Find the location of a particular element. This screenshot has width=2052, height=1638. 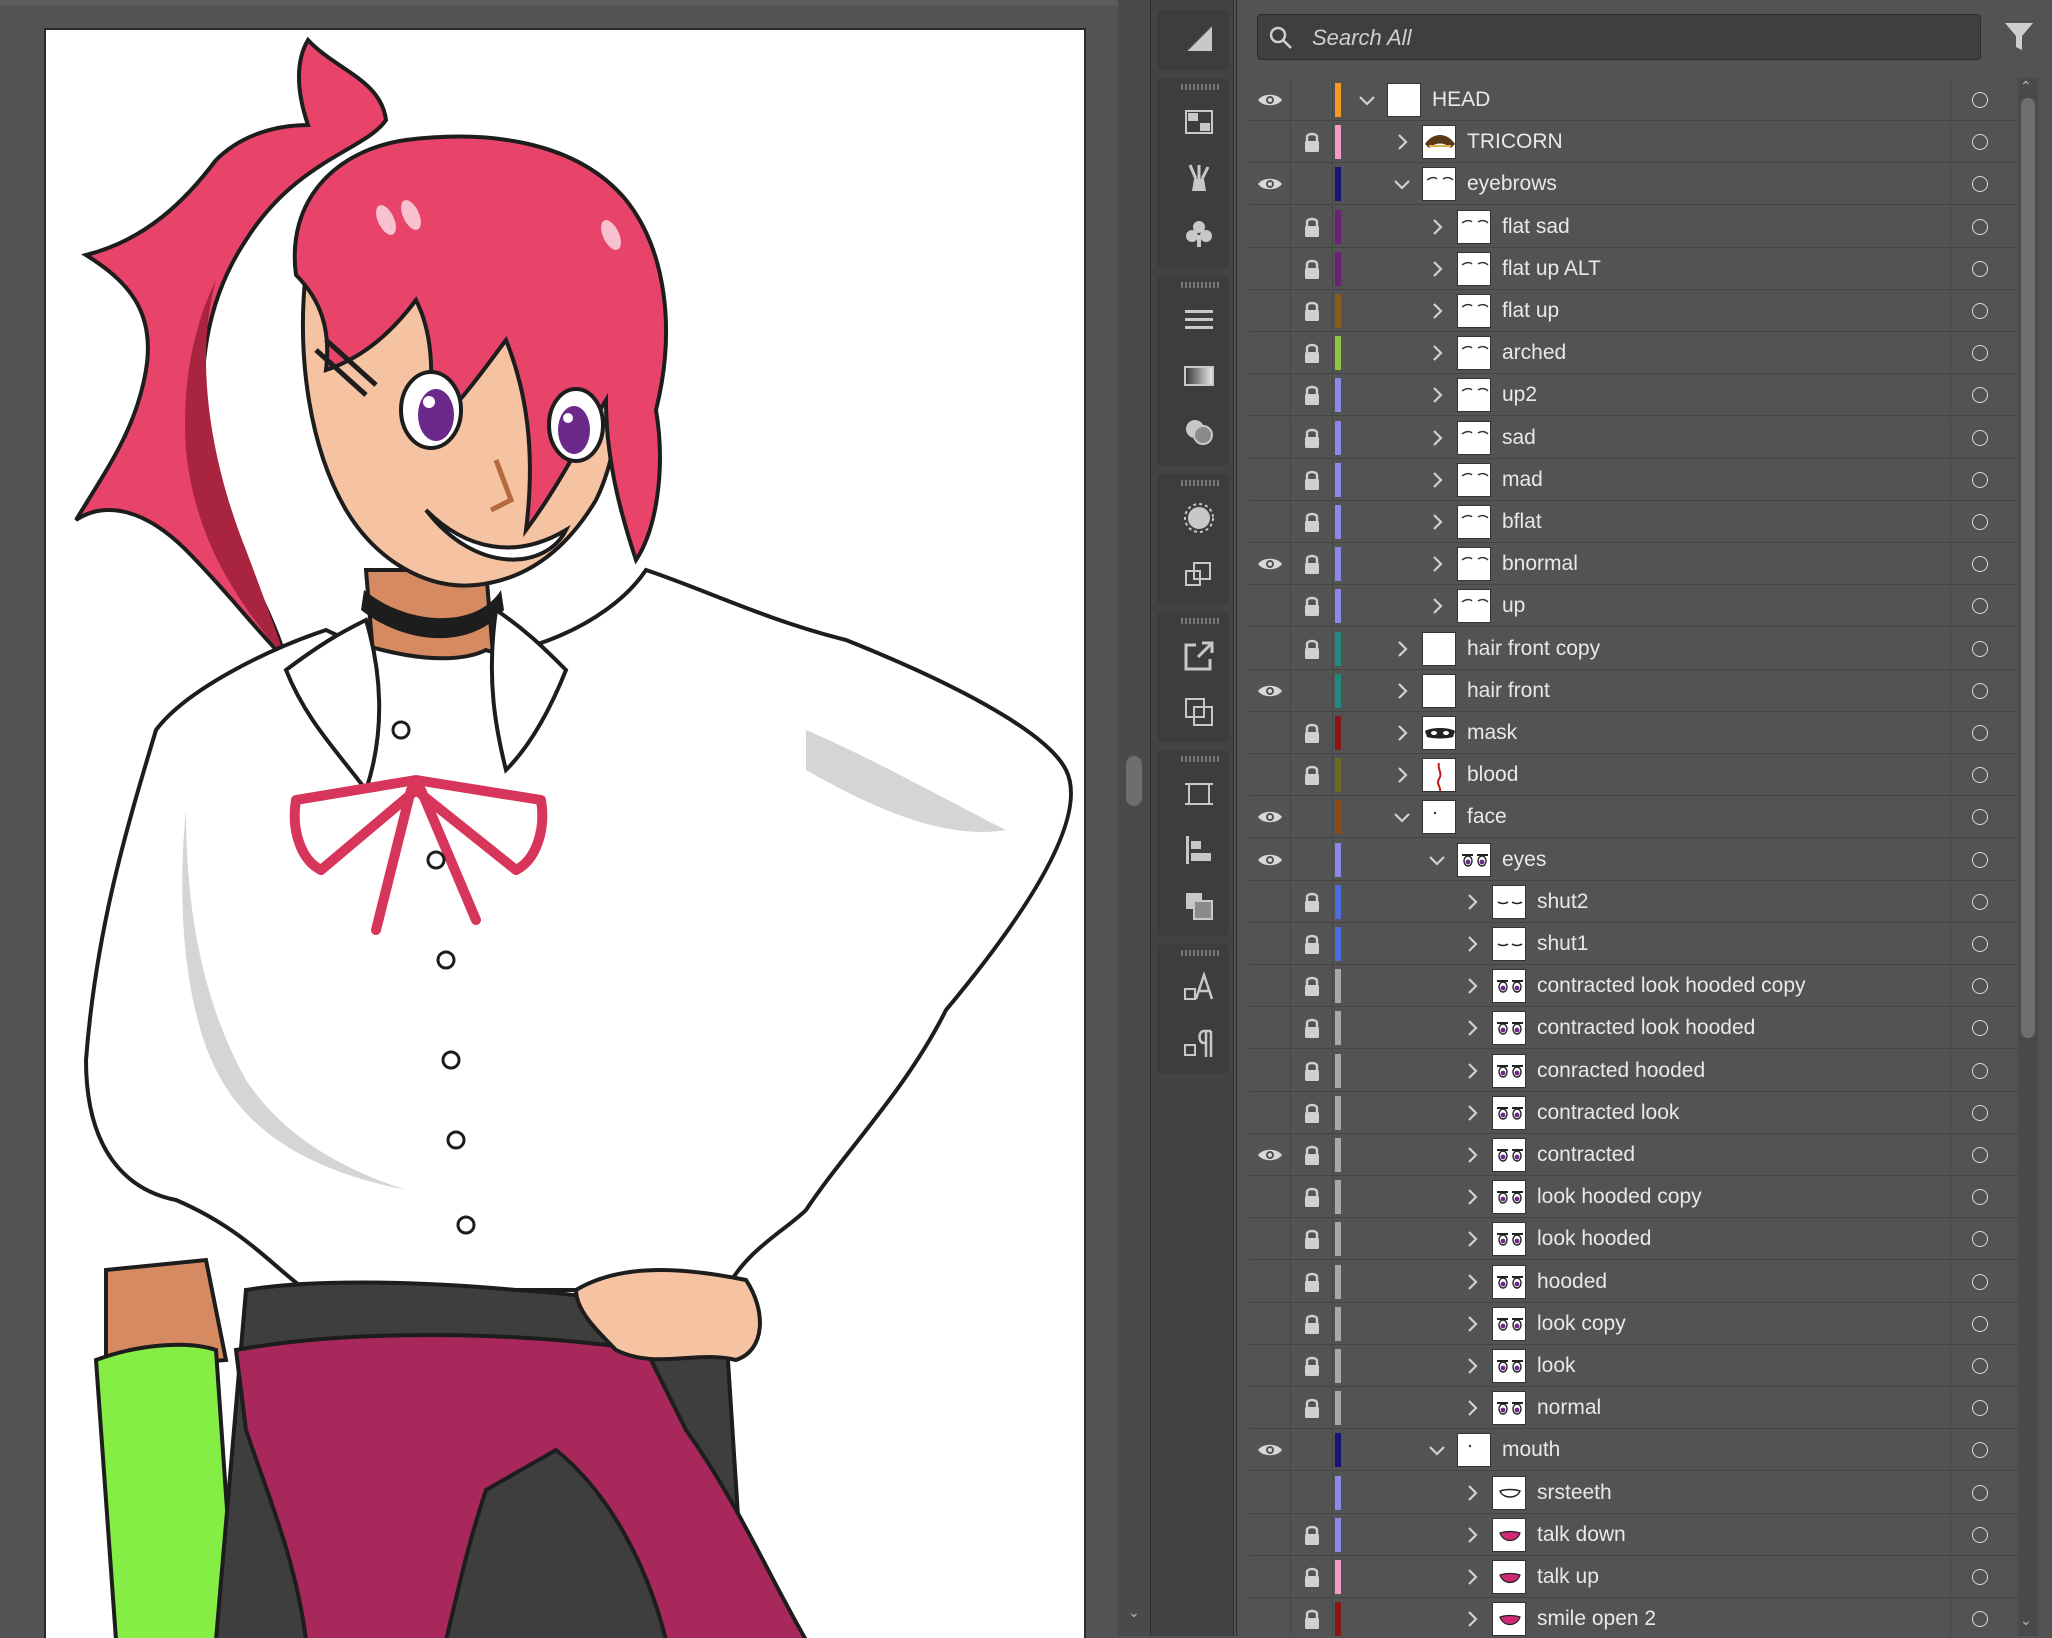

brushes-icon is located at coordinates (1199, 178).